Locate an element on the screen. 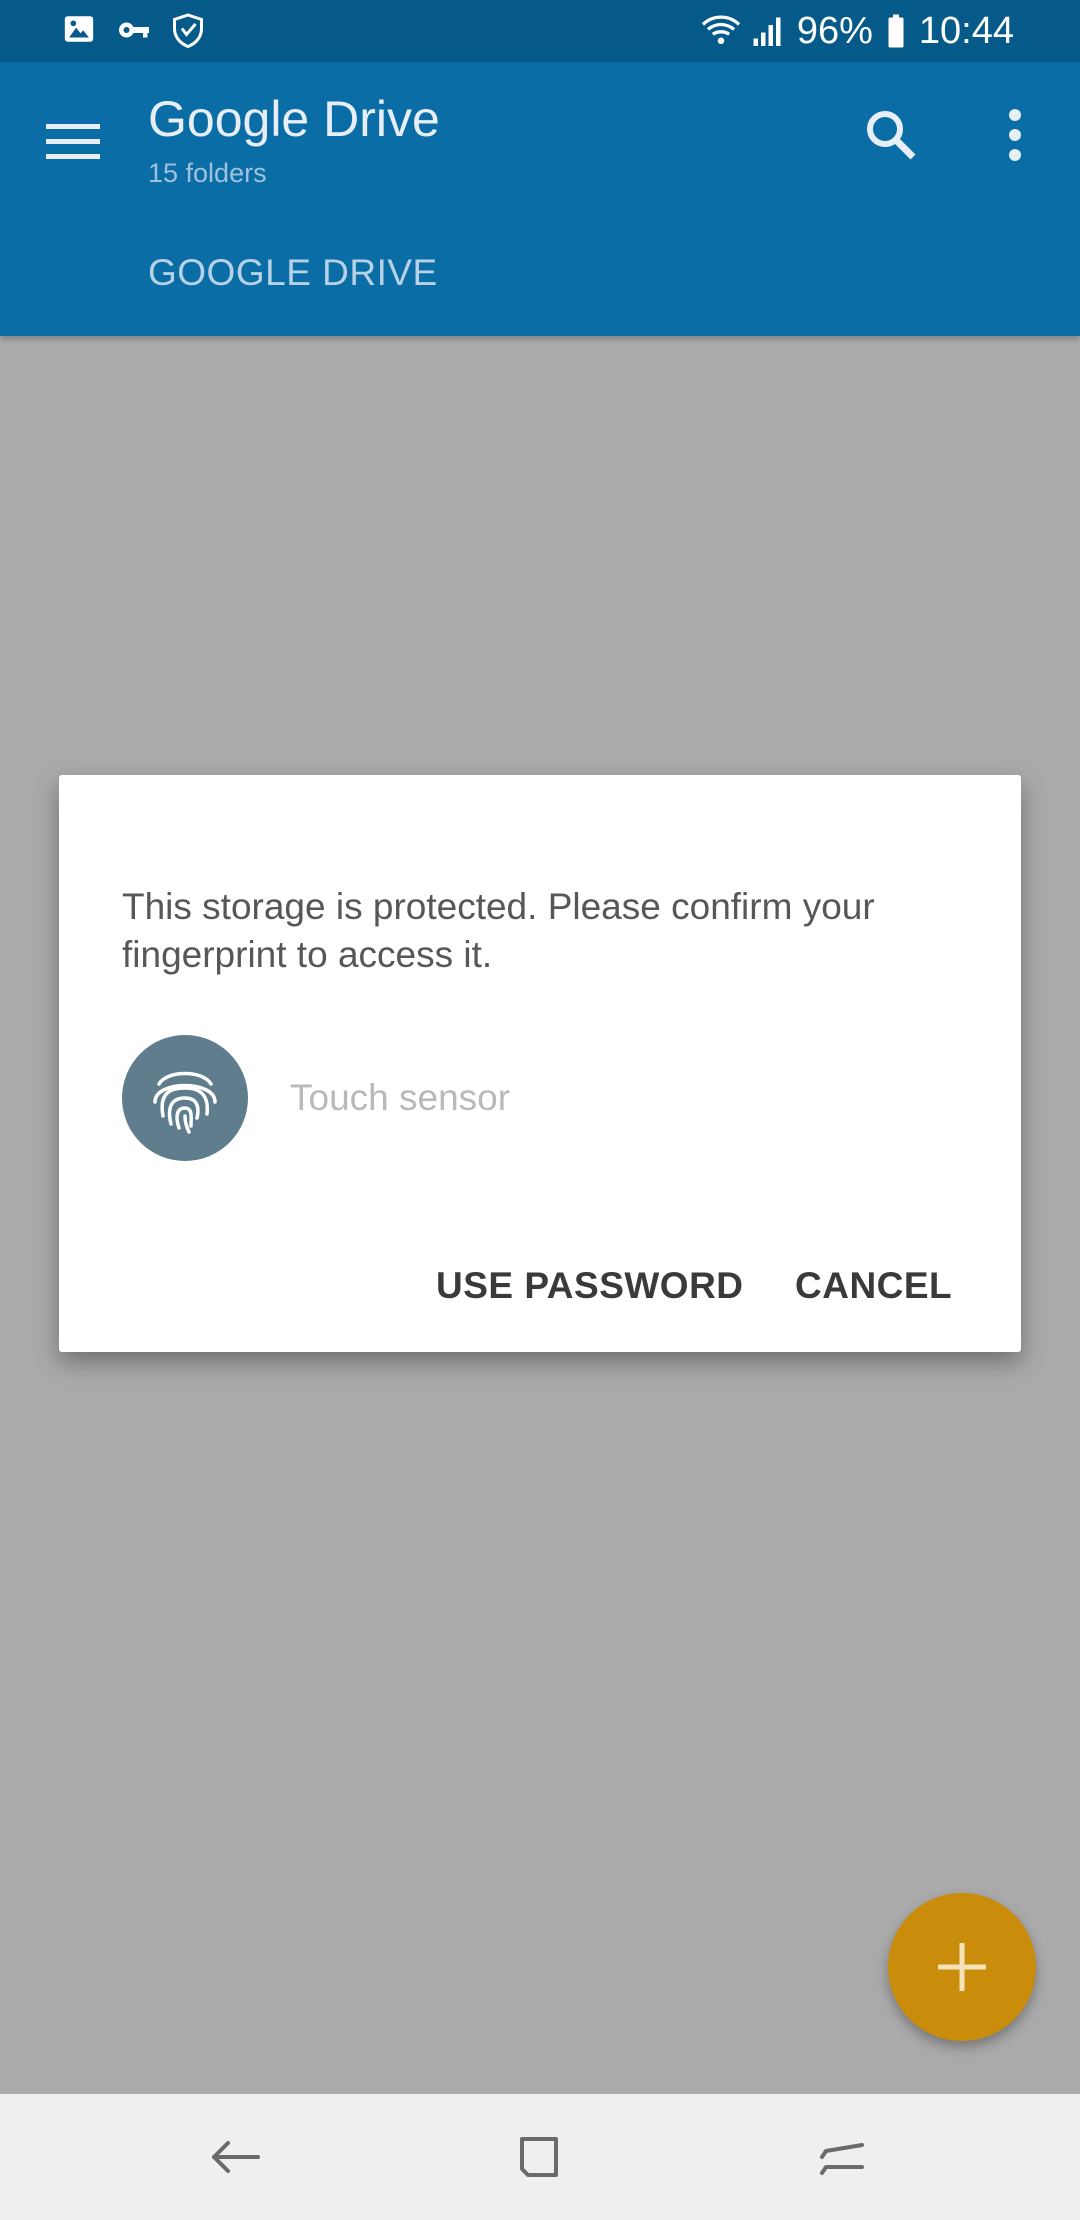  fingerprint-icon is located at coordinates (185, 1098).